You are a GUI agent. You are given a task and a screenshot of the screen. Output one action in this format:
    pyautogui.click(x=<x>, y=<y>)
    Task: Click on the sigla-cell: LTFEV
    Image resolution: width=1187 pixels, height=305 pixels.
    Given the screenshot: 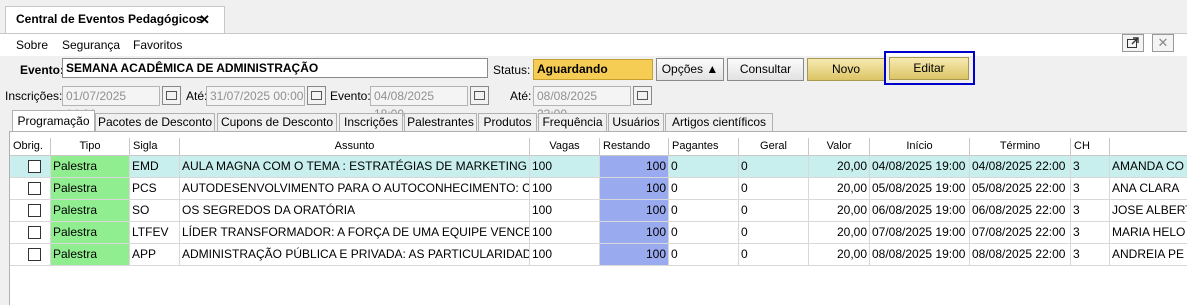 What is the action you would take?
    pyautogui.click(x=155, y=233)
    